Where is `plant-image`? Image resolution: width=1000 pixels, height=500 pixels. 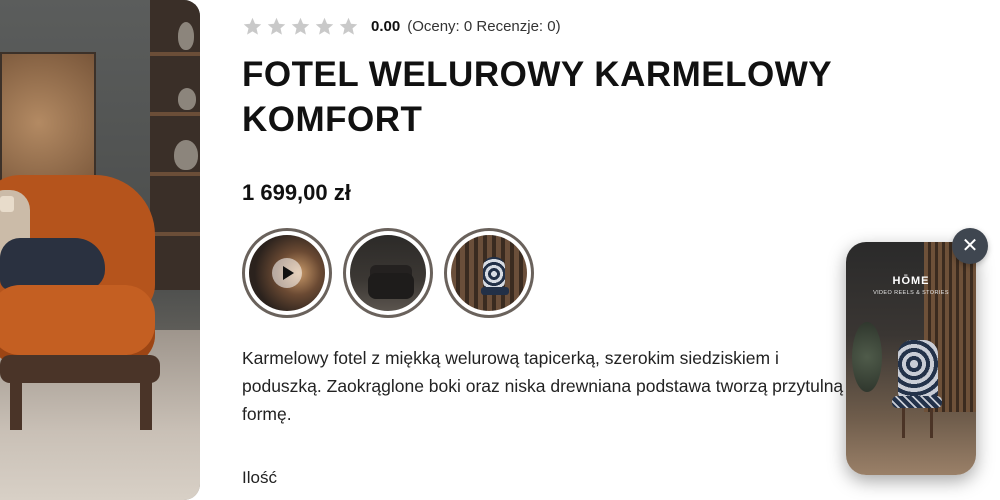
plant-image is located at coordinates (867, 357).